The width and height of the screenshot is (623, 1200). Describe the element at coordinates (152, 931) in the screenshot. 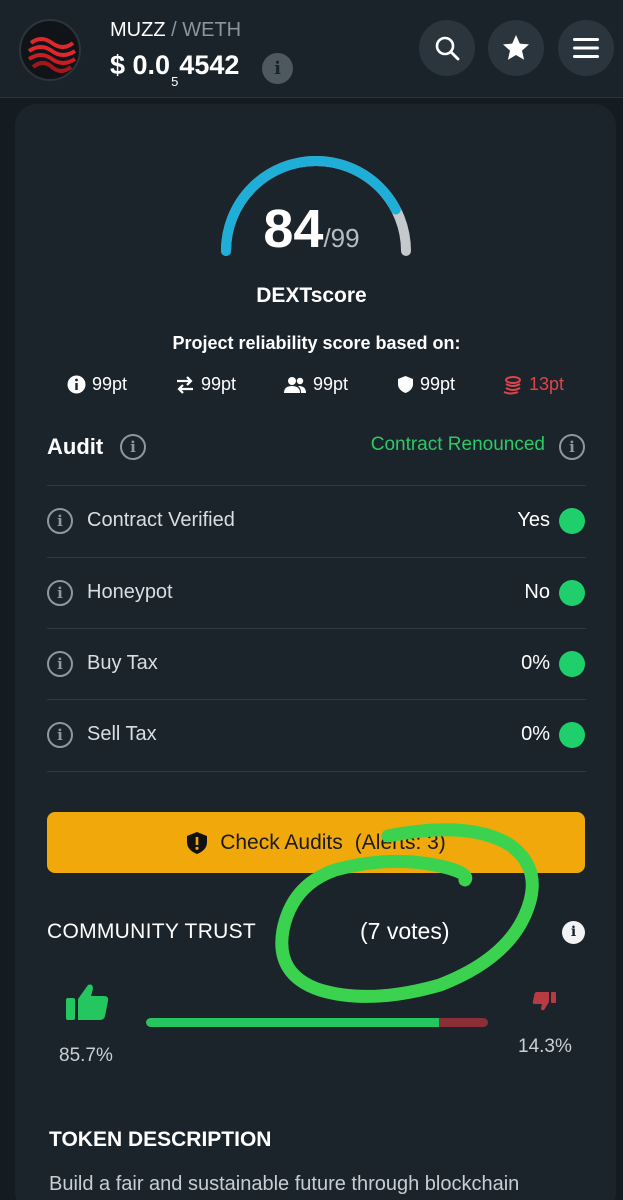

I see `community-trust-title: COMMUNITY TRUST` at that location.